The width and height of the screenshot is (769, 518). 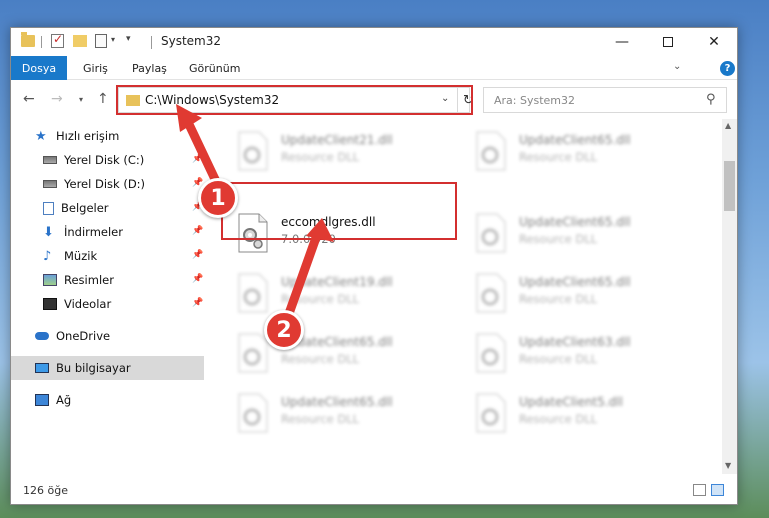 What do you see at coordinates (284, 330) in the screenshot?
I see `step-badge-2: 2` at bounding box center [284, 330].